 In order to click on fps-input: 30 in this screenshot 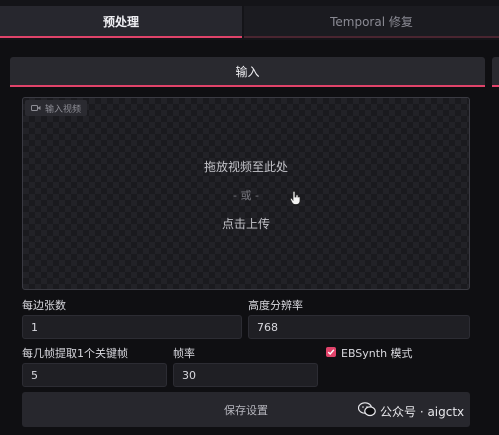, I will do `click(245, 375)`.